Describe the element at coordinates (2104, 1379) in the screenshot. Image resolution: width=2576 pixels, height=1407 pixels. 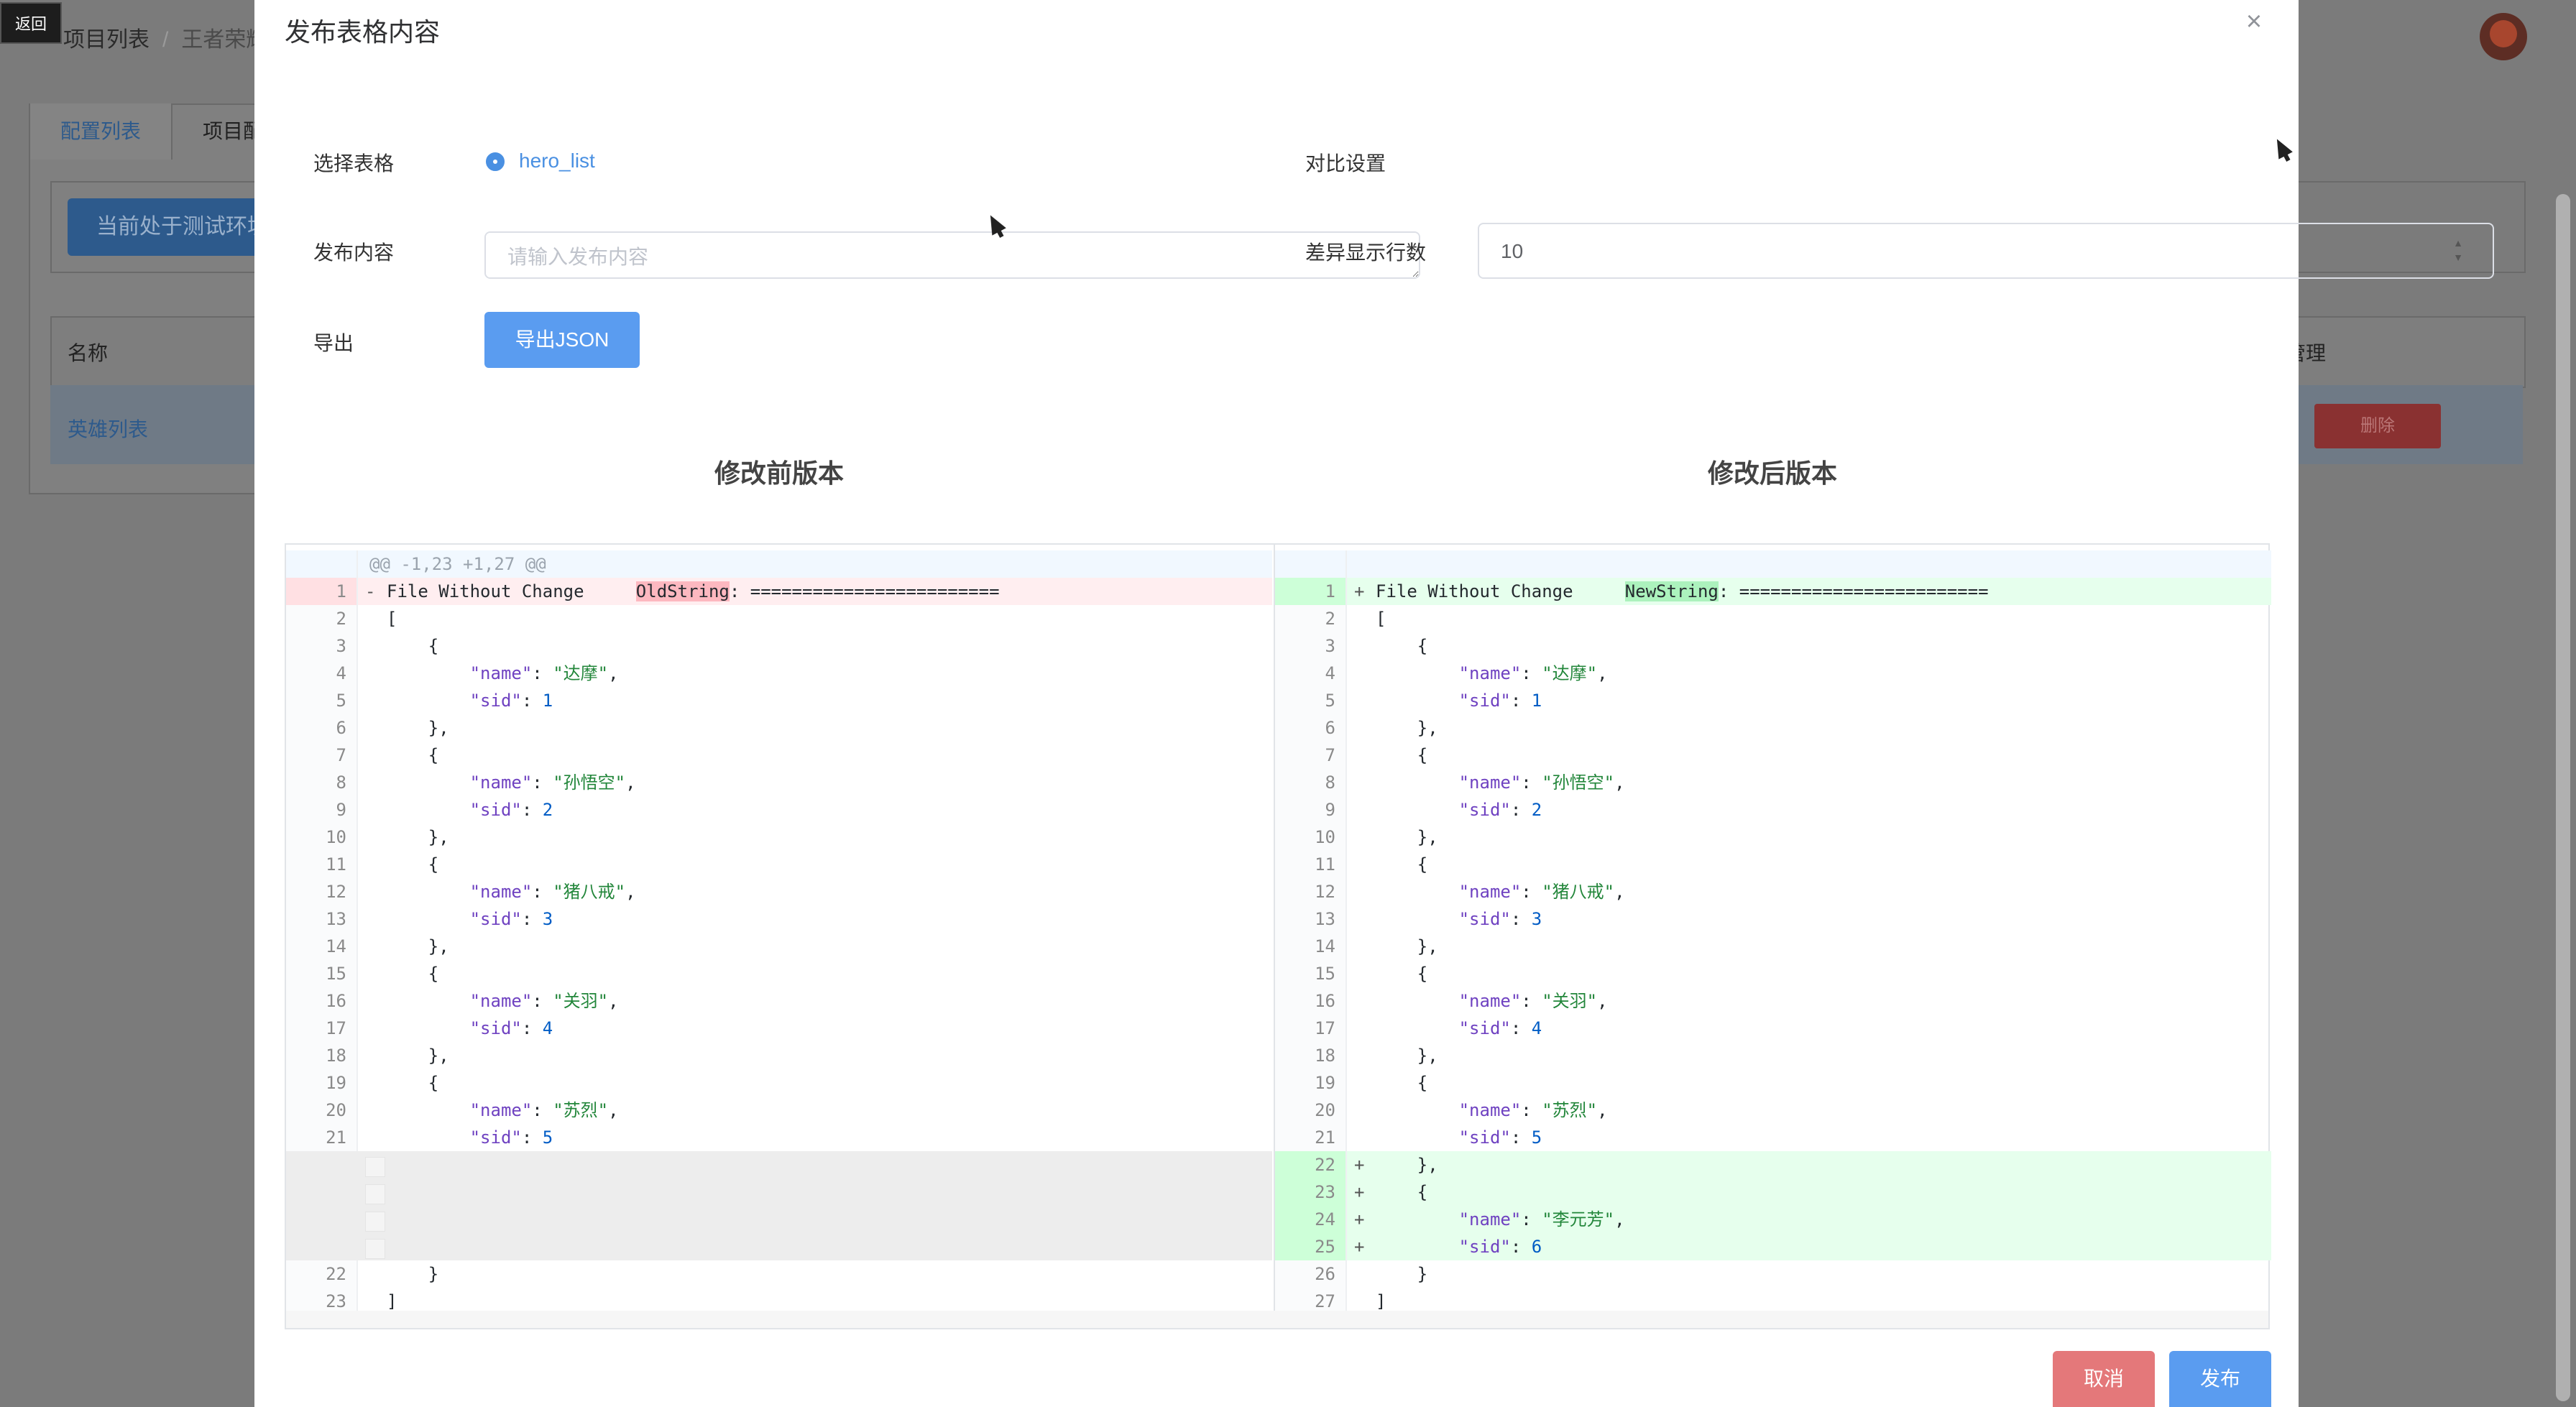
I see `cancel-button: 取消` at that location.